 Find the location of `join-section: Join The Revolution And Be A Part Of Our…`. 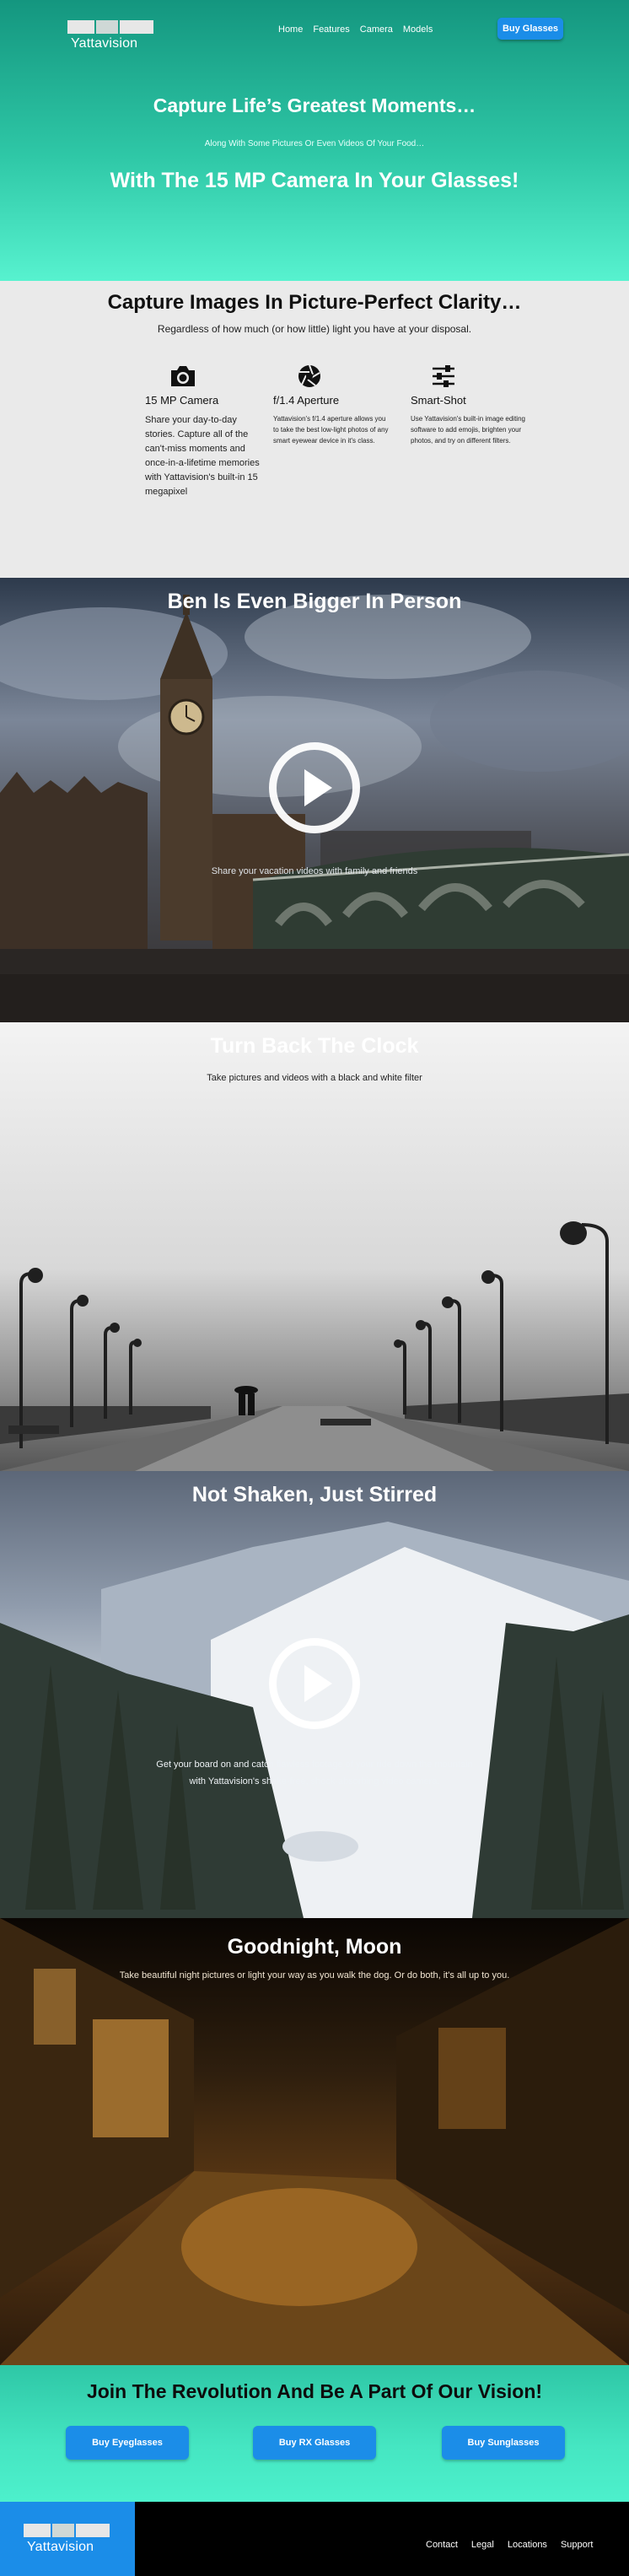

join-section: Join The Revolution And Be A Part Of Our… is located at coordinates (314, 2433).